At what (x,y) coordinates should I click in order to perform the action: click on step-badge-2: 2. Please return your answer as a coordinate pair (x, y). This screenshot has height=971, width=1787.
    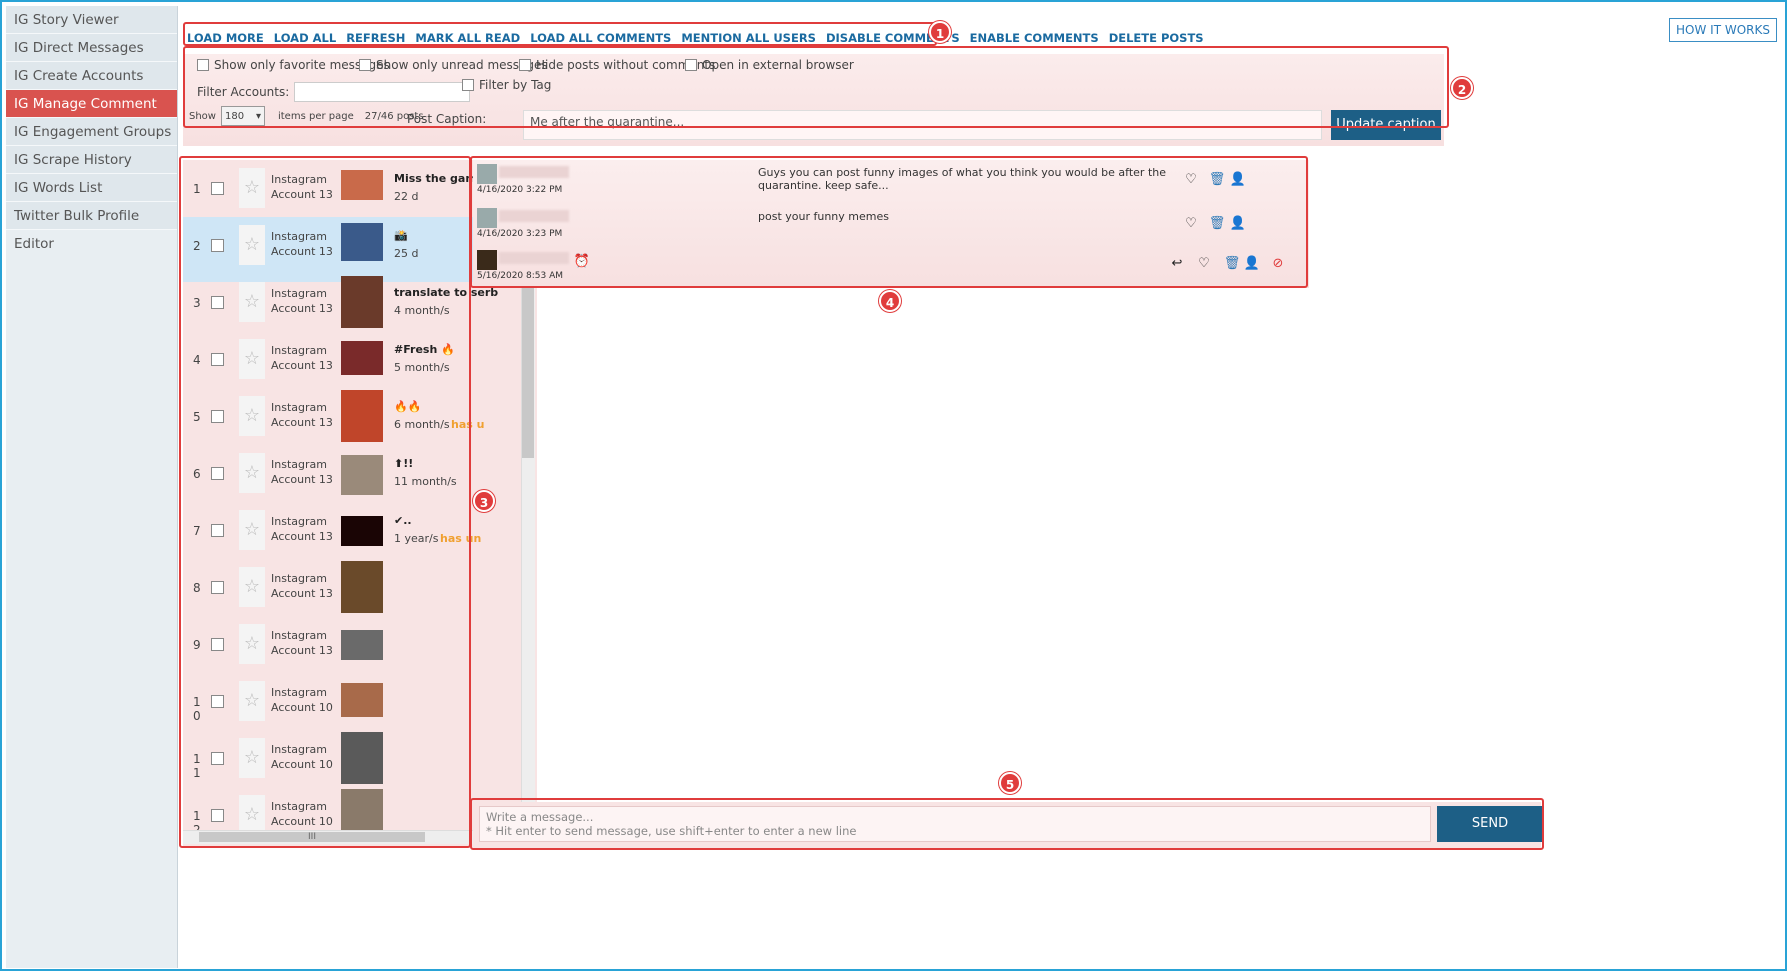
    Looking at the image, I should click on (1462, 88).